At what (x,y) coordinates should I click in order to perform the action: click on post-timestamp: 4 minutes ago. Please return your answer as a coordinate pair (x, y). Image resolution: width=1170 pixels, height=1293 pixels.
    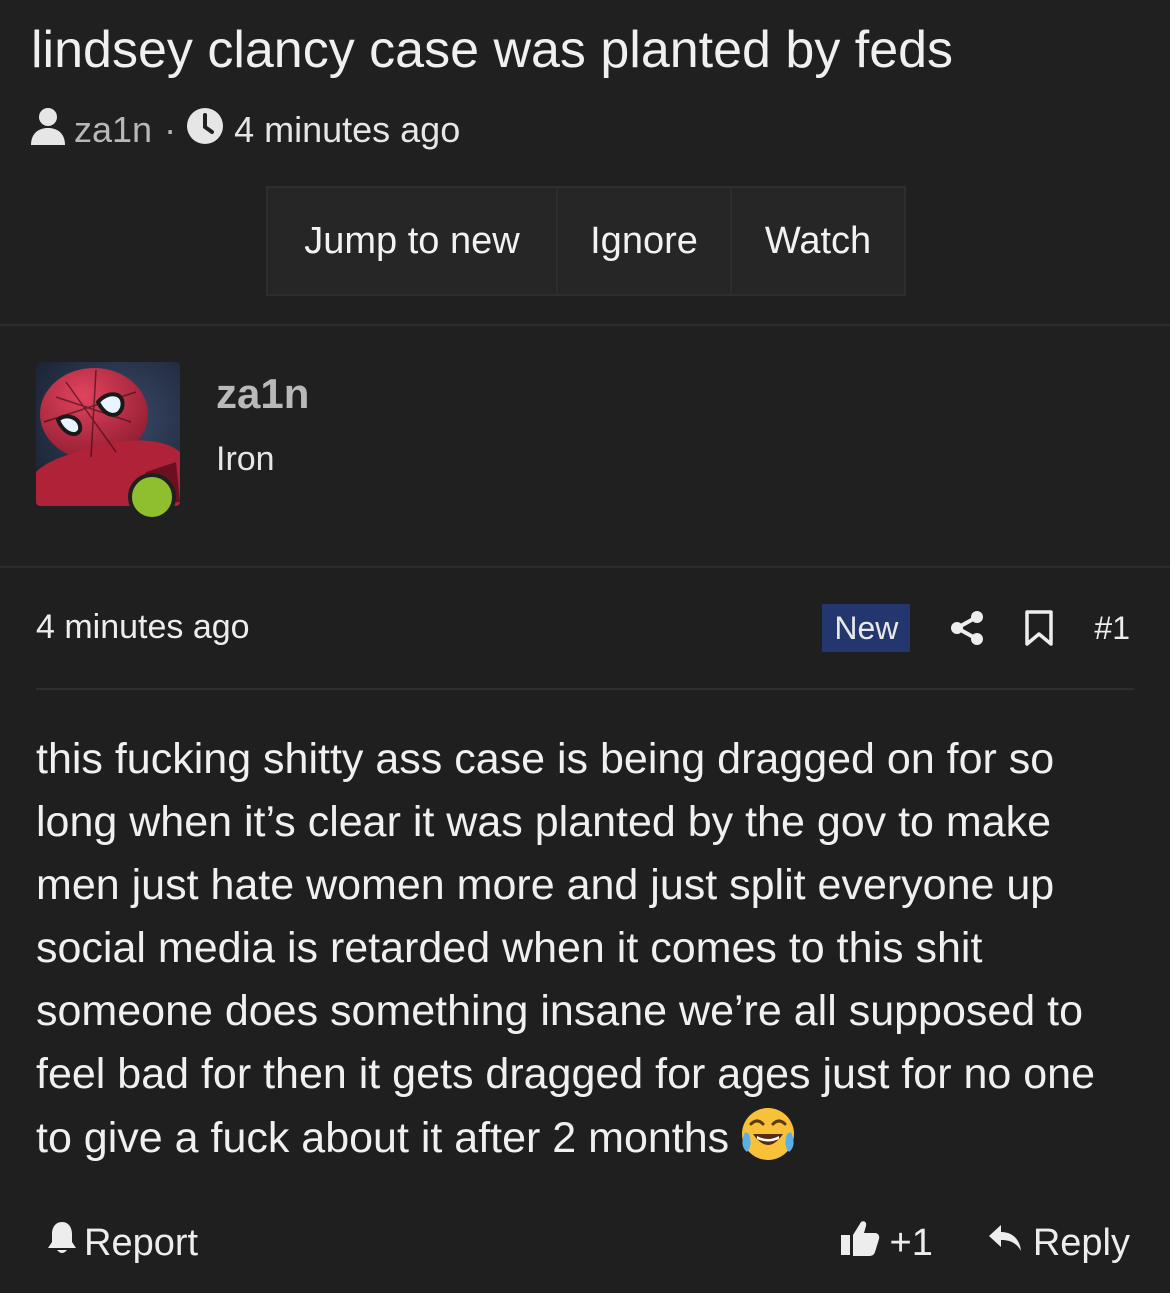
    Looking at the image, I should click on (143, 627).